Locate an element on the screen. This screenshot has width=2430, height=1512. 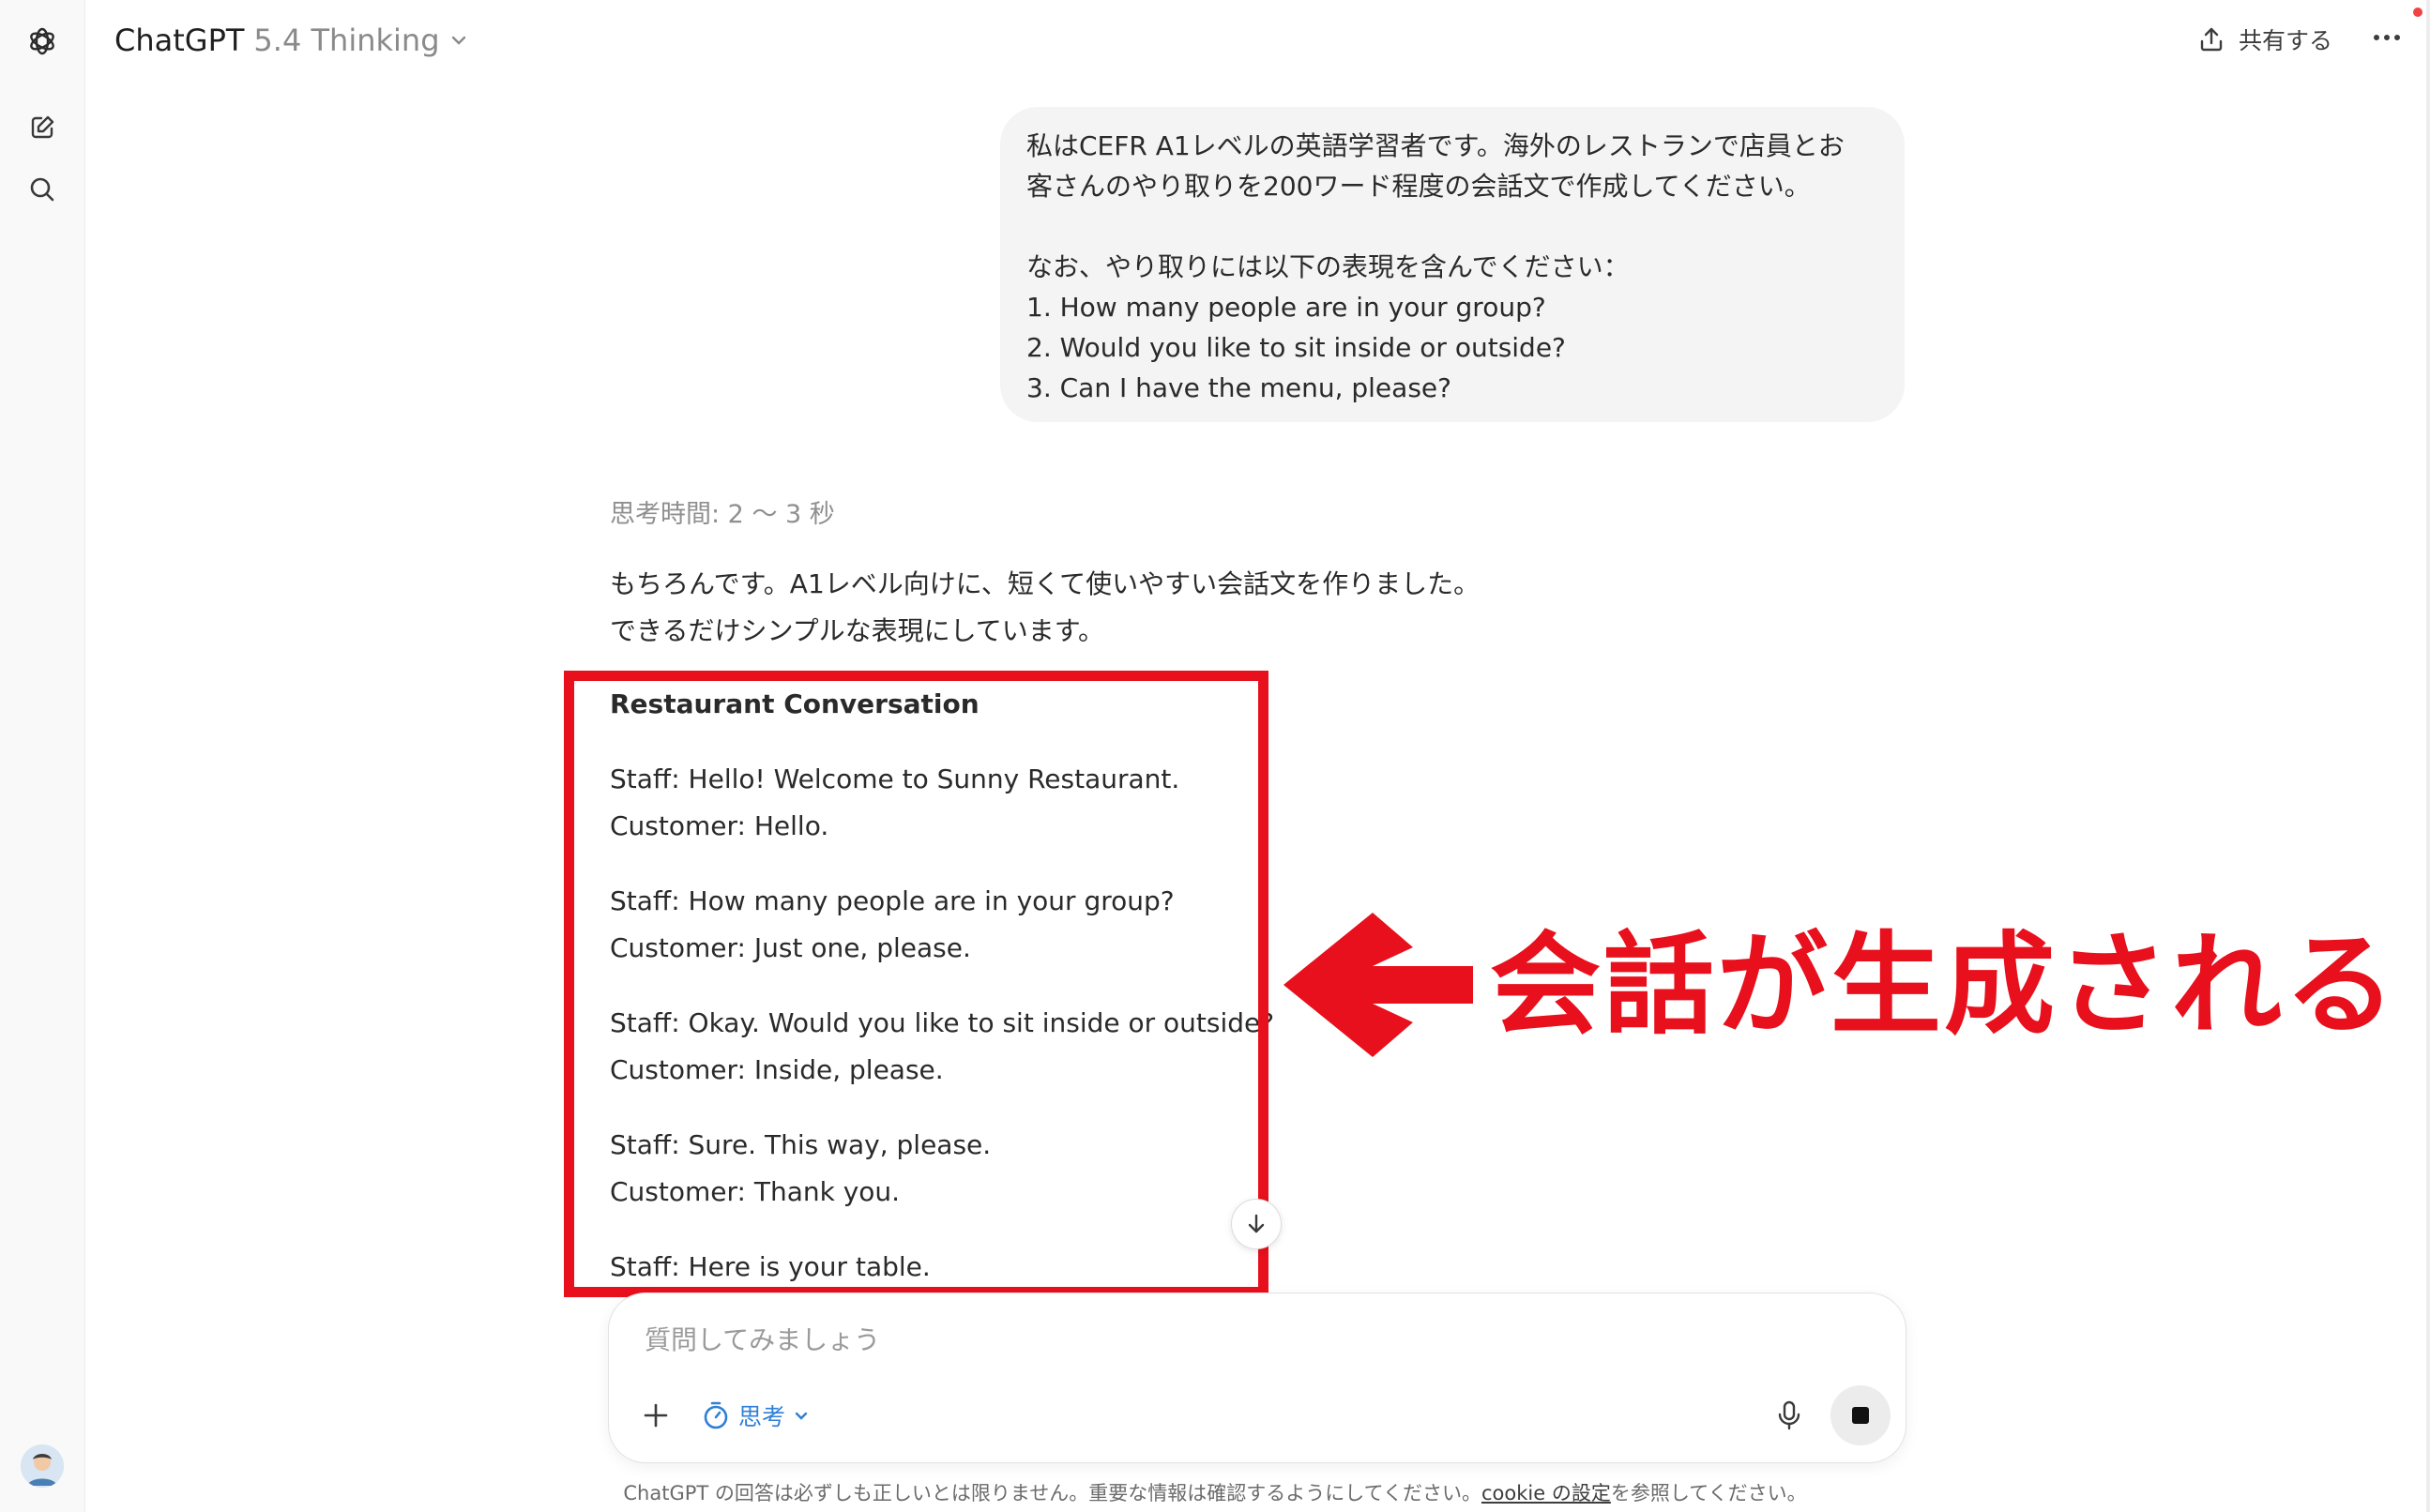
new-chat-icon is located at coordinates (42, 127).